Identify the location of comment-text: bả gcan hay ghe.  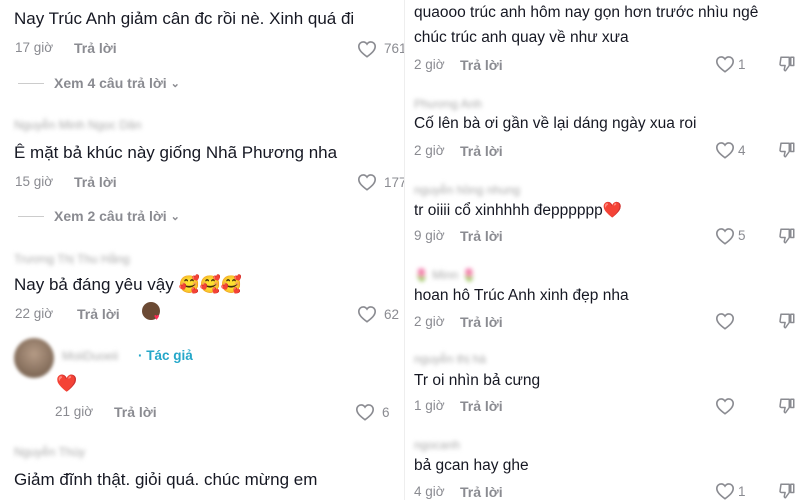
(471, 465).